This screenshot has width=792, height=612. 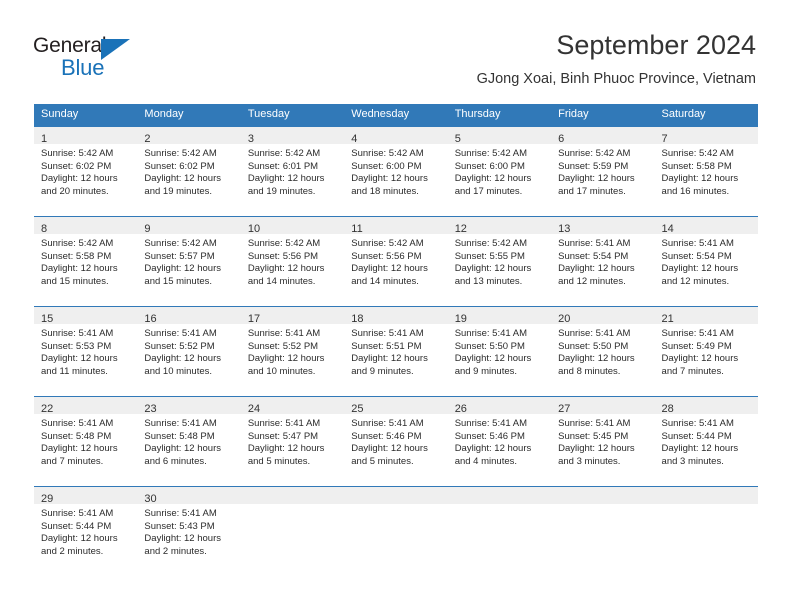 What do you see at coordinates (44, 229) in the screenshot?
I see `day-number: 8` at bounding box center [44, 229].